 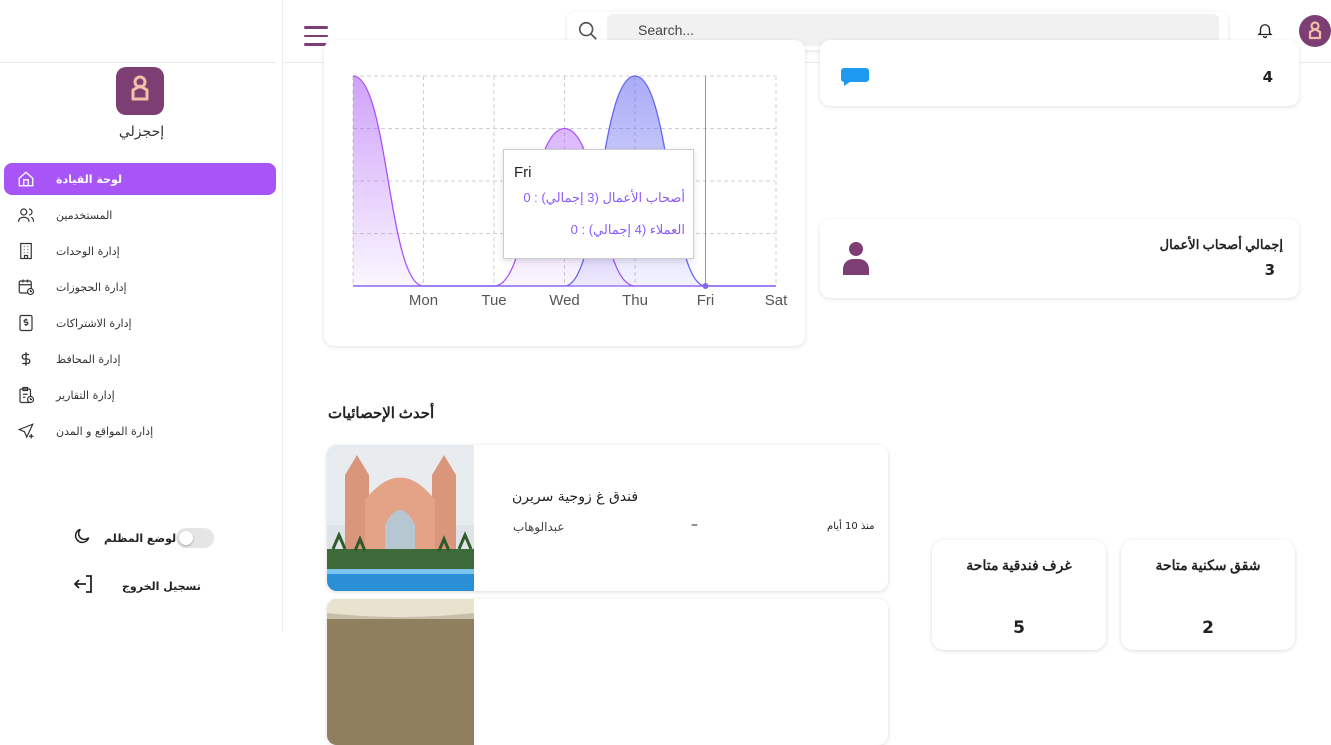 What do you see at coordinates (26, 431) in the screenshot?
I see `send-plus-icon` at bounding box center [26, 431].